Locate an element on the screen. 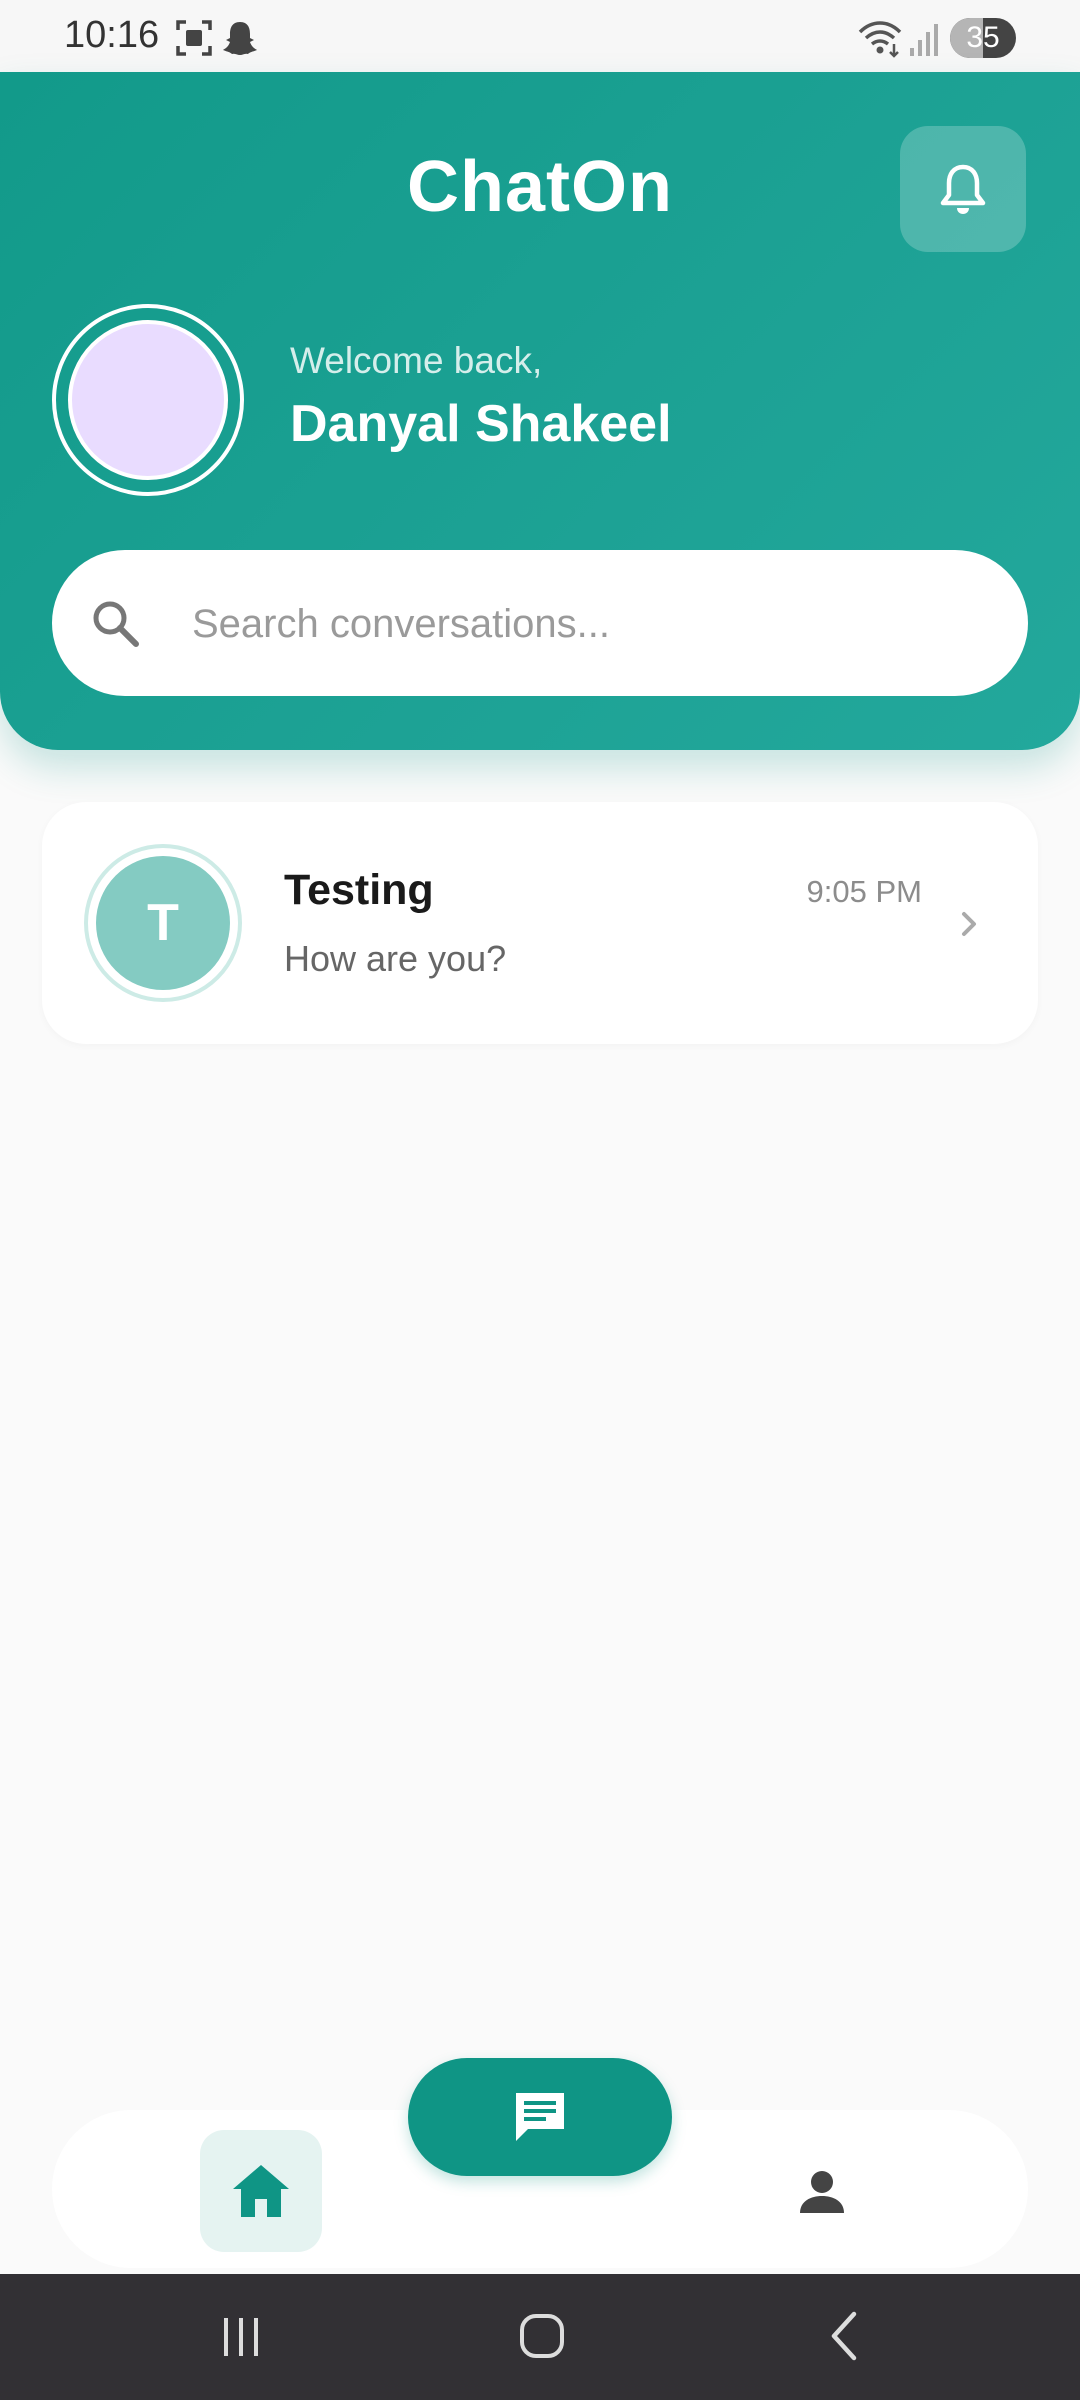  avatar is located at coordinates (148, 400).